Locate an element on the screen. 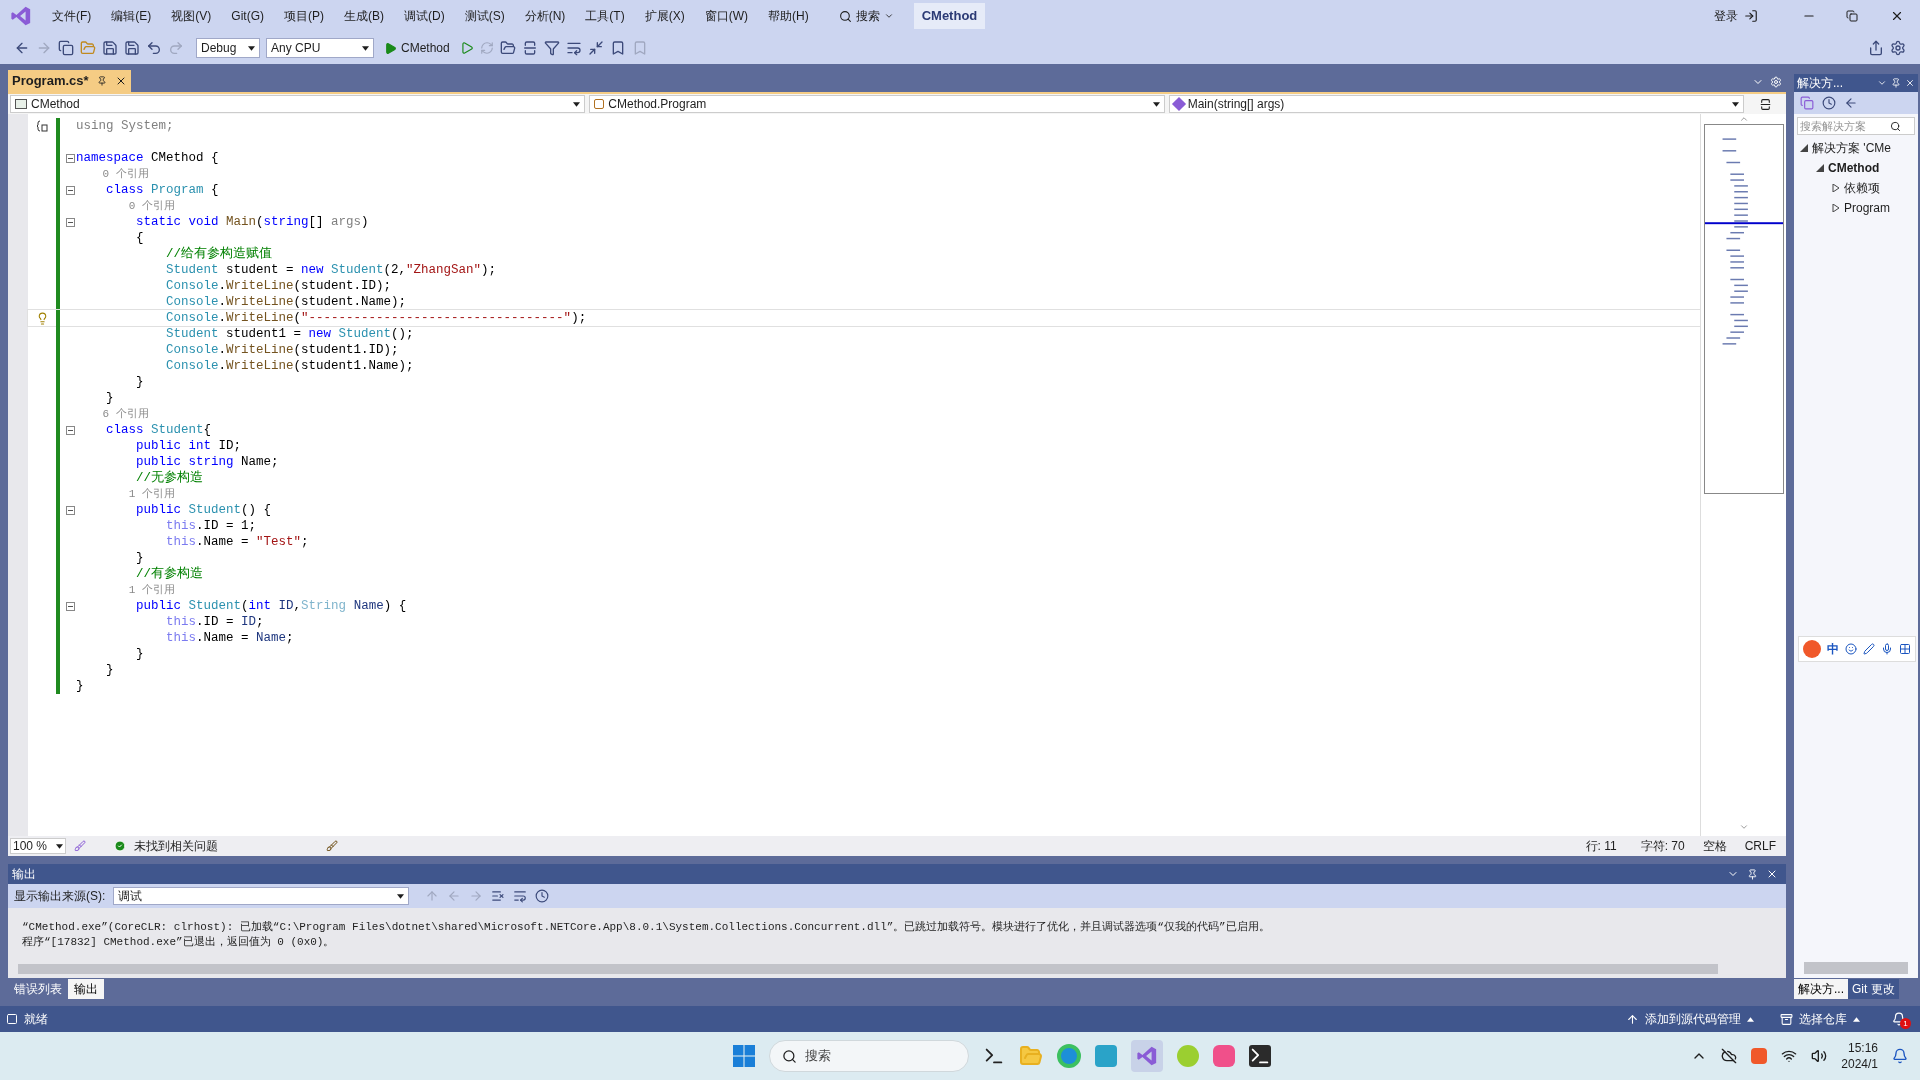 The height and width of the screenshot is (1080, 1920). share-icon is located at coordinates (1876, 48).